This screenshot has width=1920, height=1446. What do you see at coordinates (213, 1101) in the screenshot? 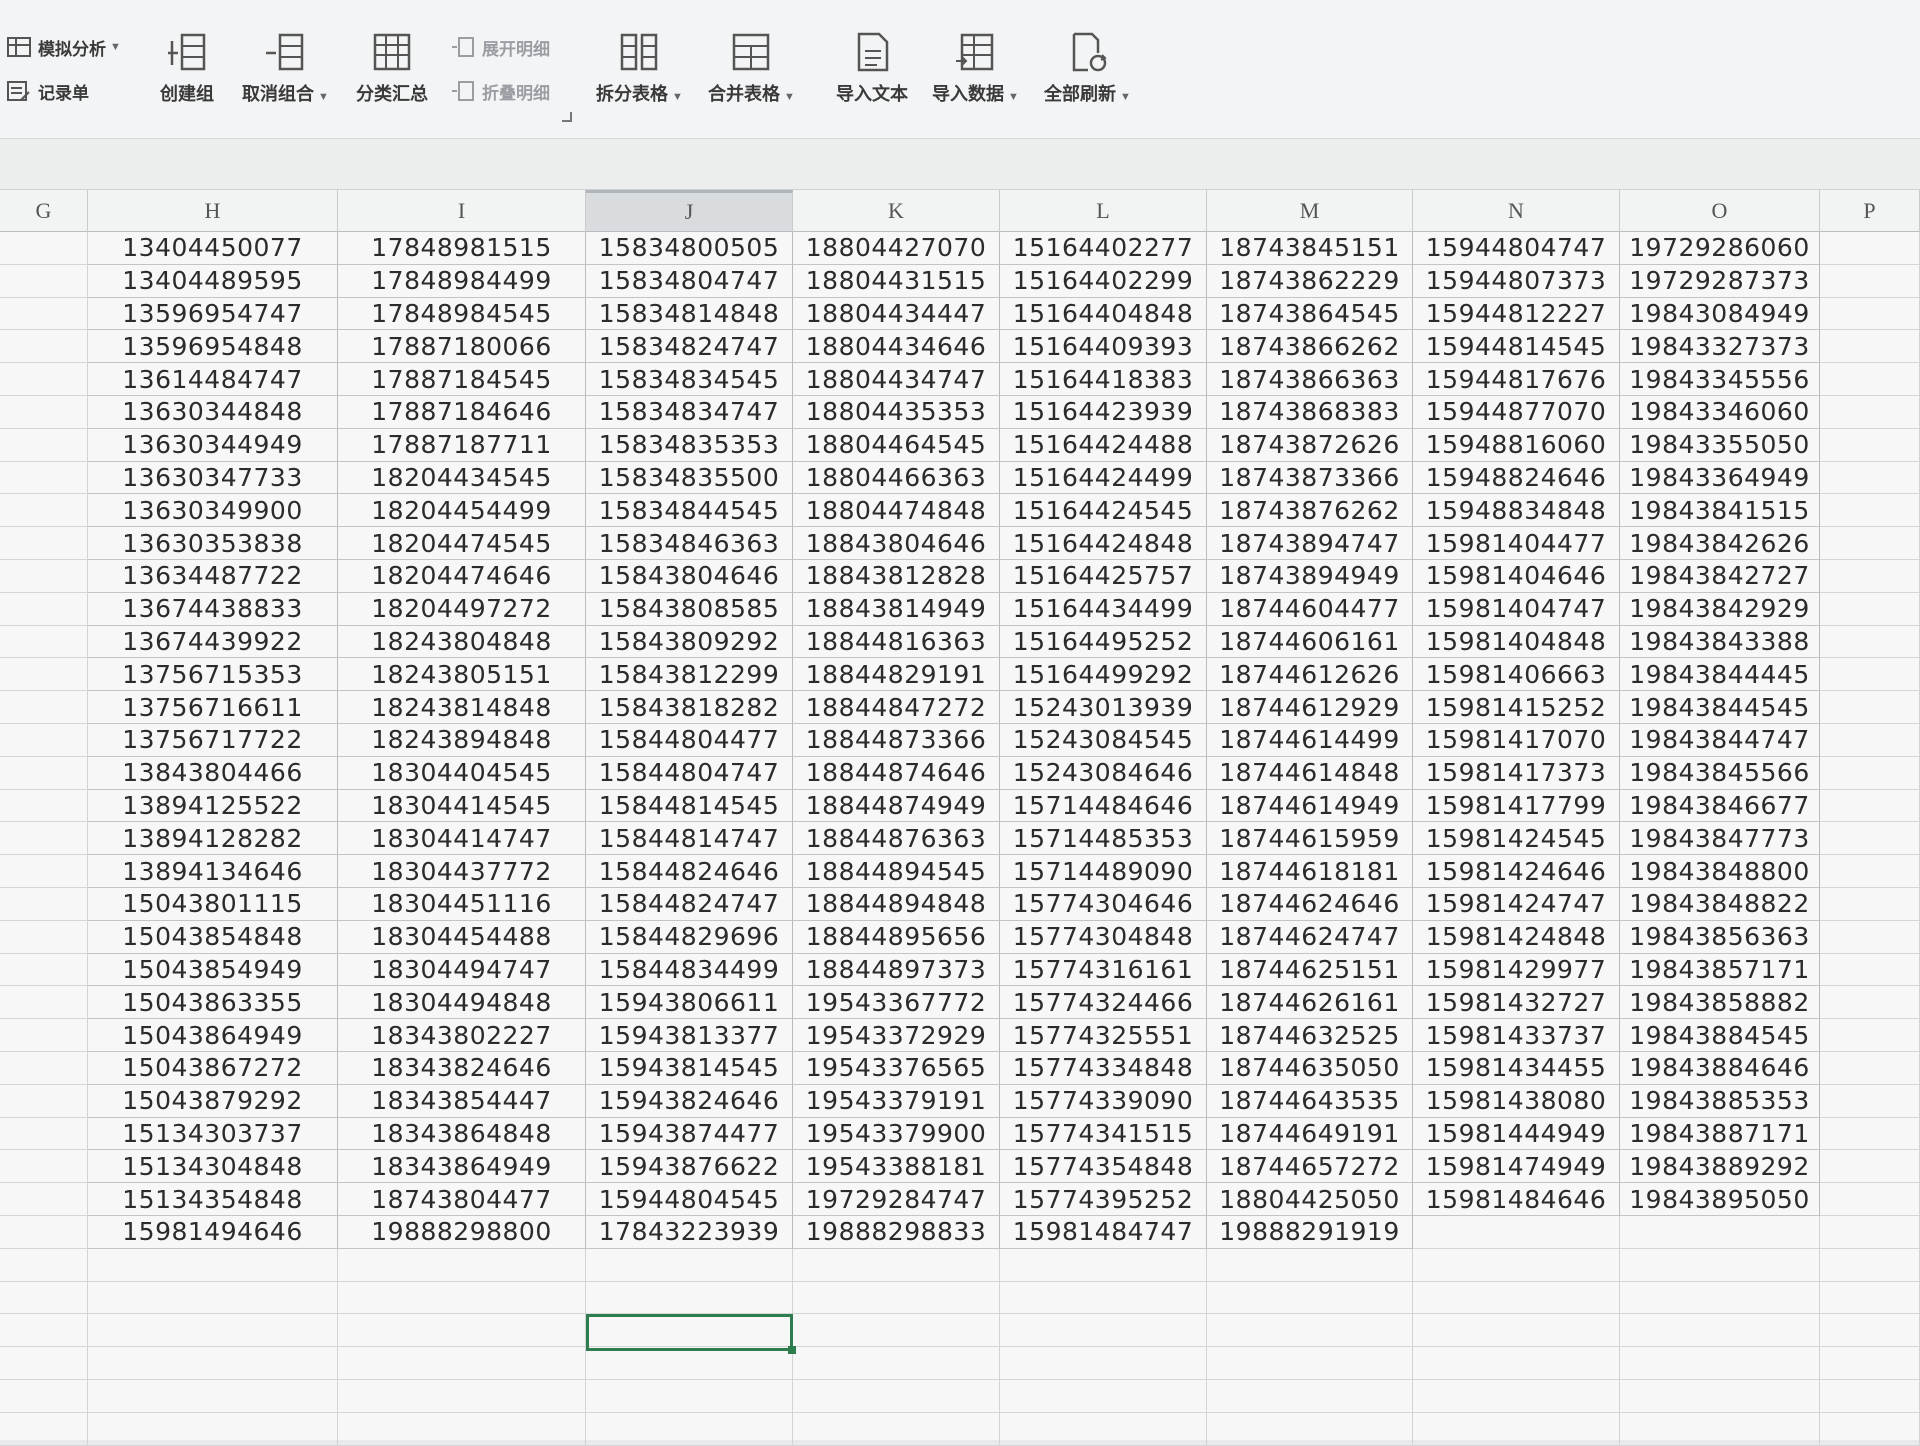
I see `cell-h27: 15043879292` at bounding box center [213, 1101].